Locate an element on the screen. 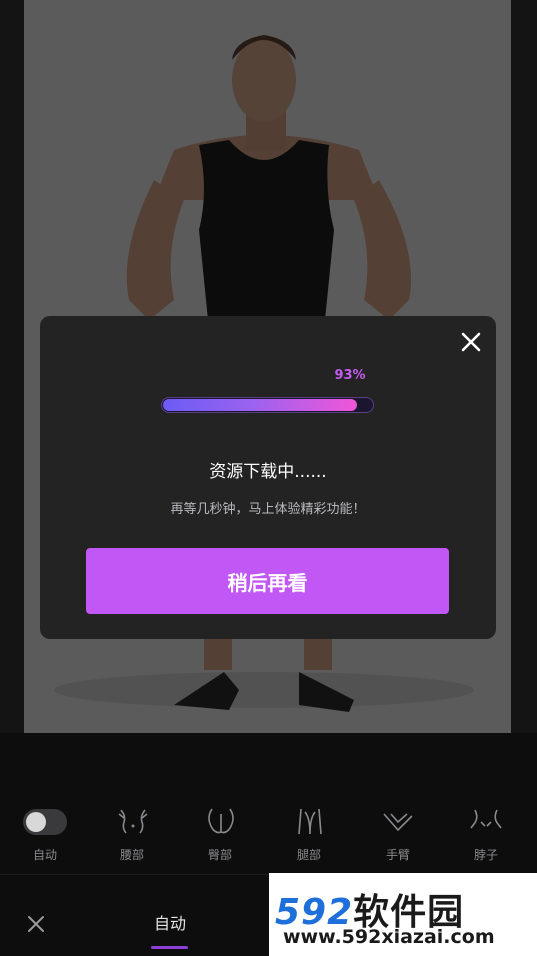  auto-toggle is located at coordinates (45, 822).